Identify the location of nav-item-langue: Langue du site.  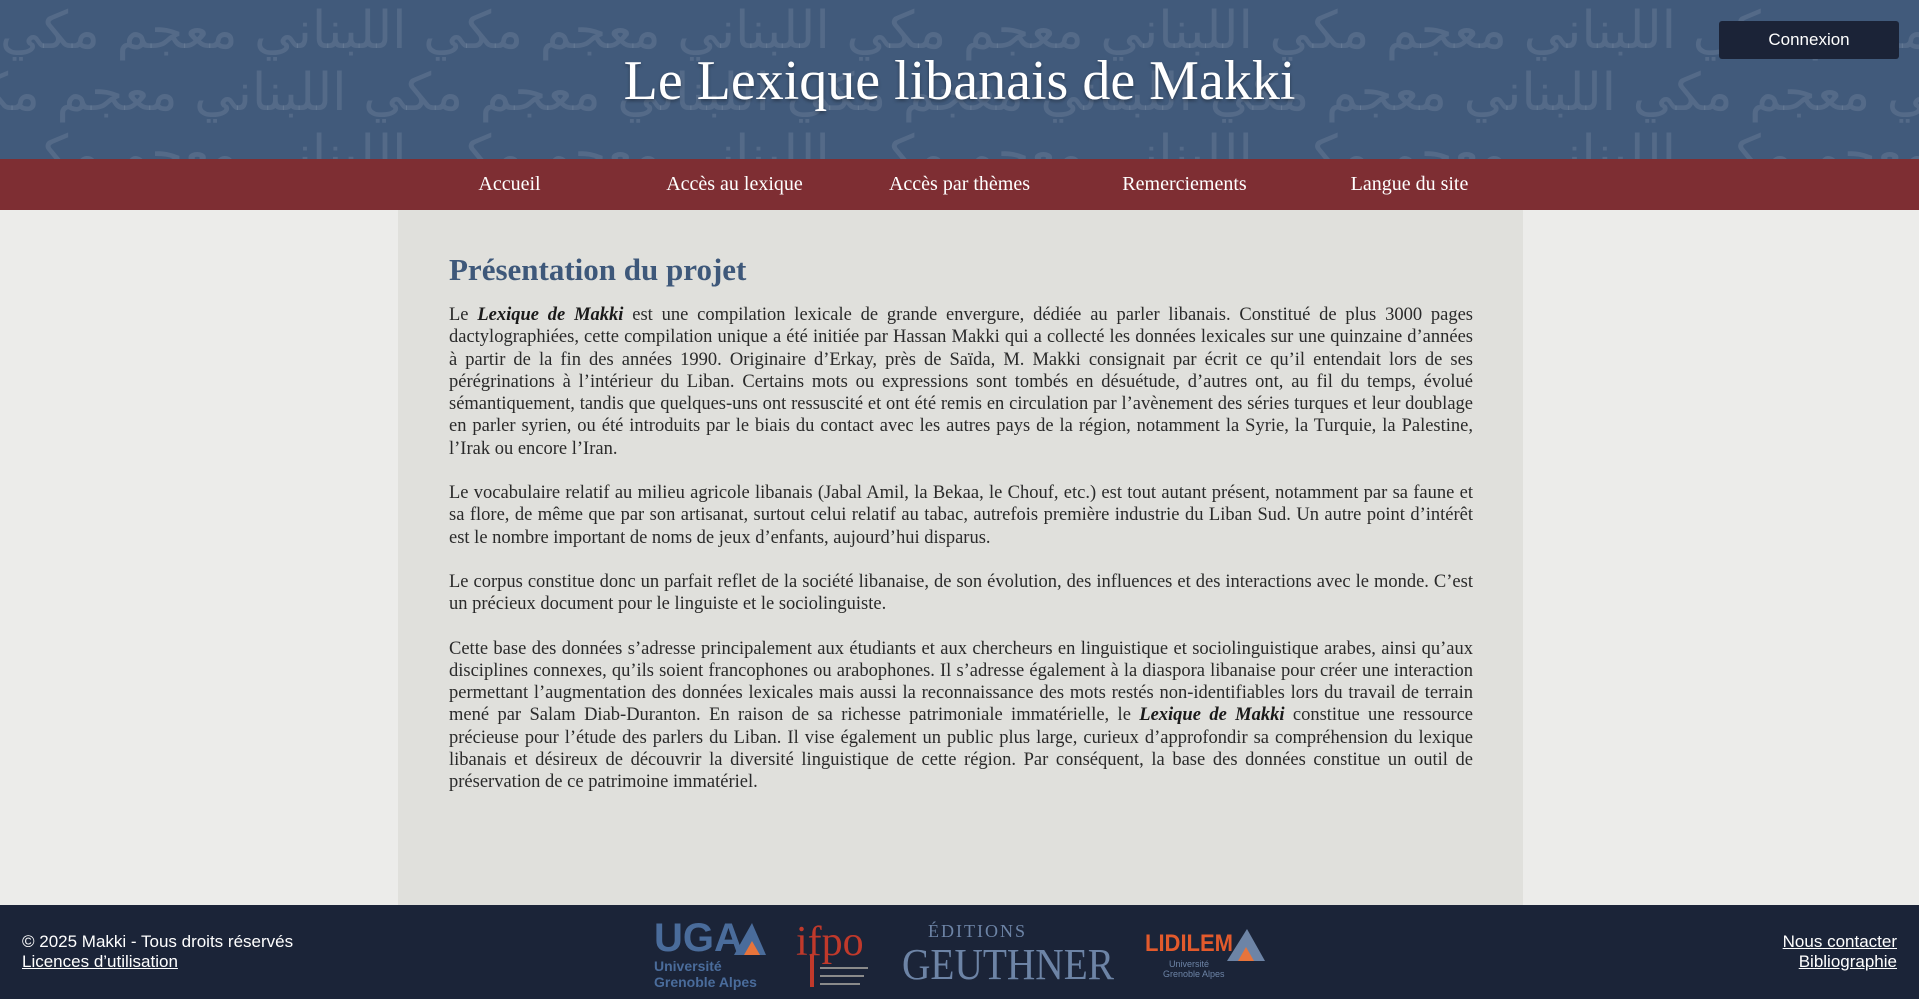
(1409, 184).